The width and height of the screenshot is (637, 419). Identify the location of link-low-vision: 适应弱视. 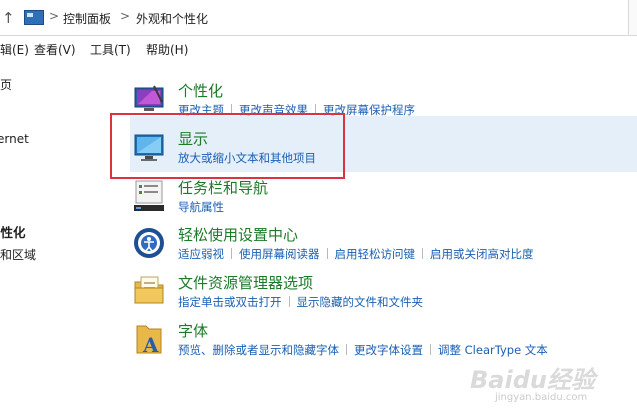
(201, 254).